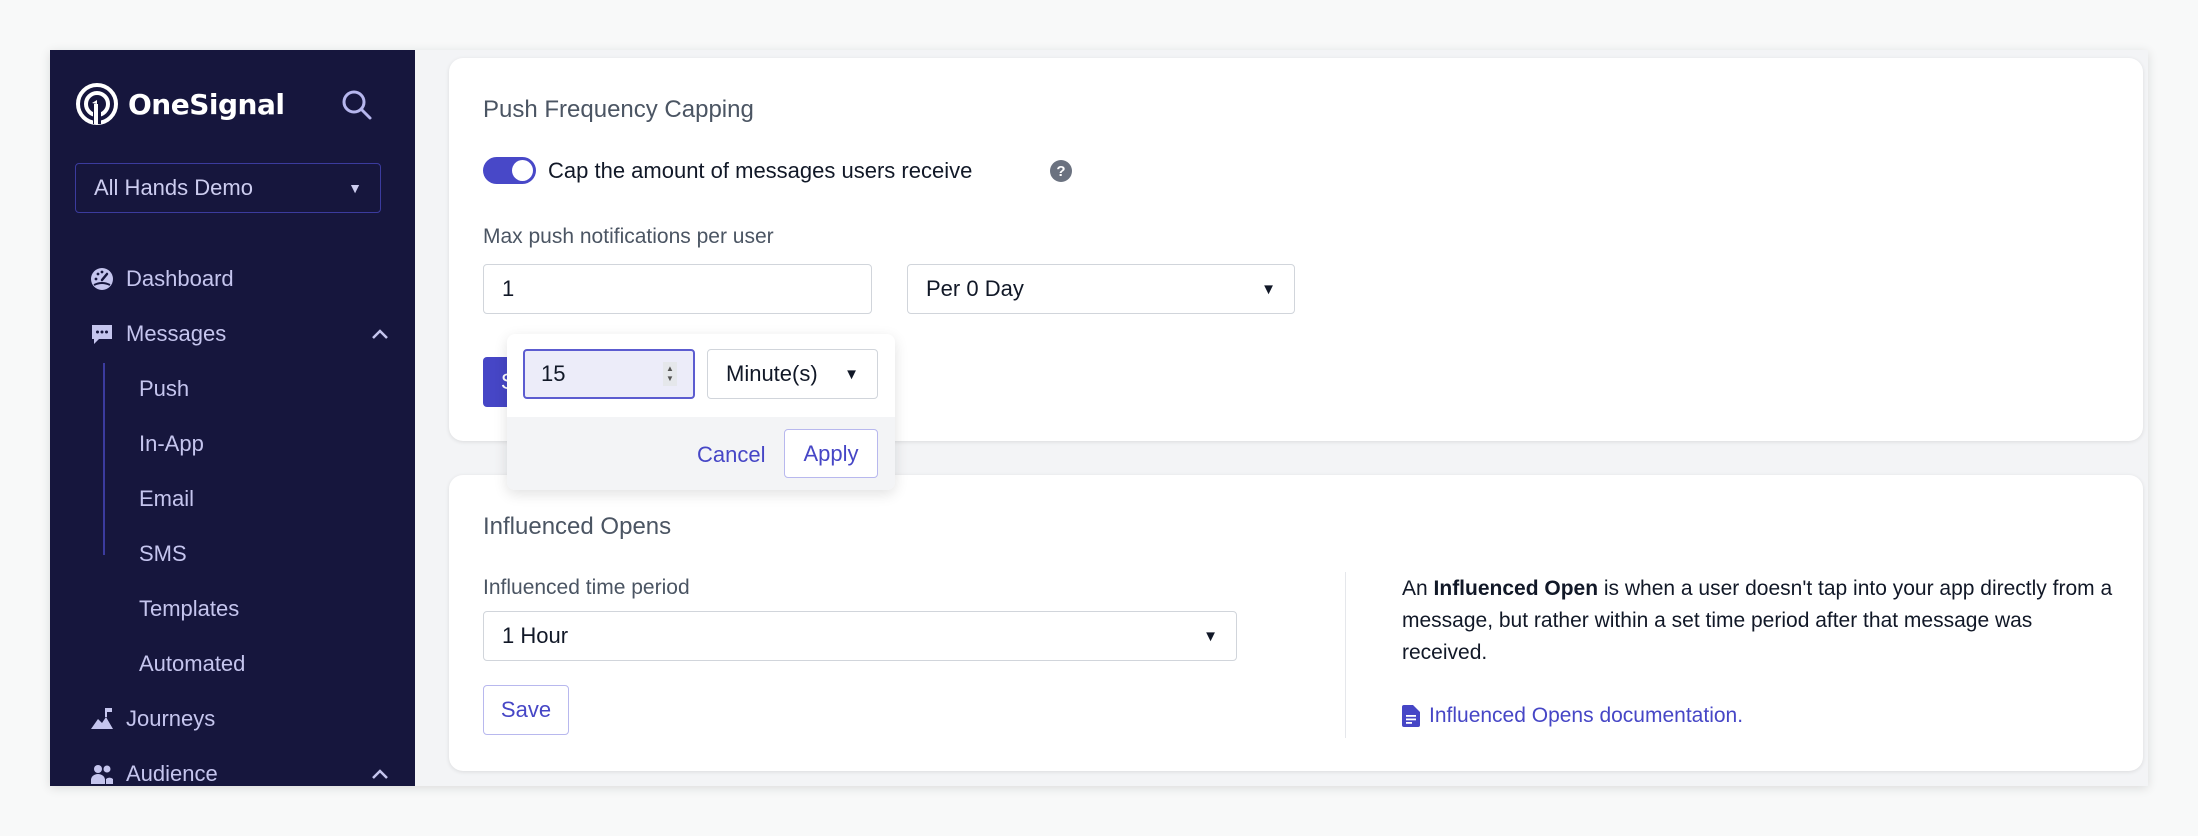 The image size is (2198, 836). What do you see at coordinates (1101, 289) in the screenshot?
I see `period-select: Per 0 Day ▼` at bounding box center [1101, 289].